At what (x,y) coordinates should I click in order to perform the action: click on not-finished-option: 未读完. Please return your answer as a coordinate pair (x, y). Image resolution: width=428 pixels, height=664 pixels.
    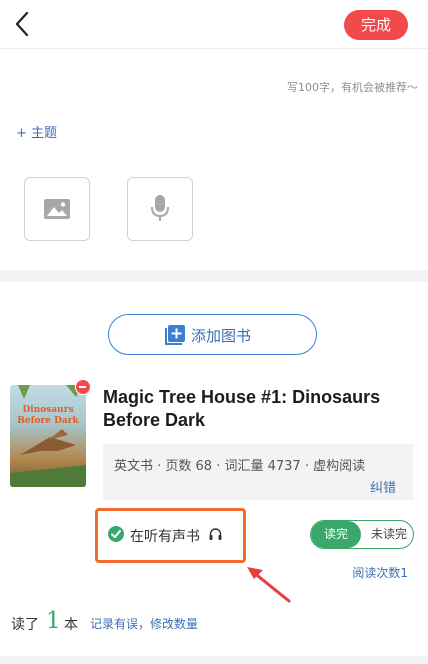
    Looking at the image, I should click on (388, 534).